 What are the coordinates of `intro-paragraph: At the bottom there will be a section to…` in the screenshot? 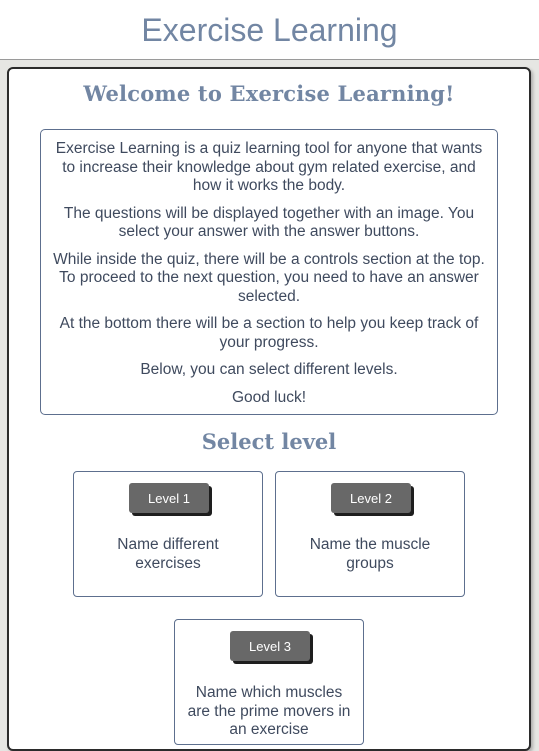 It's located at (269, 333).